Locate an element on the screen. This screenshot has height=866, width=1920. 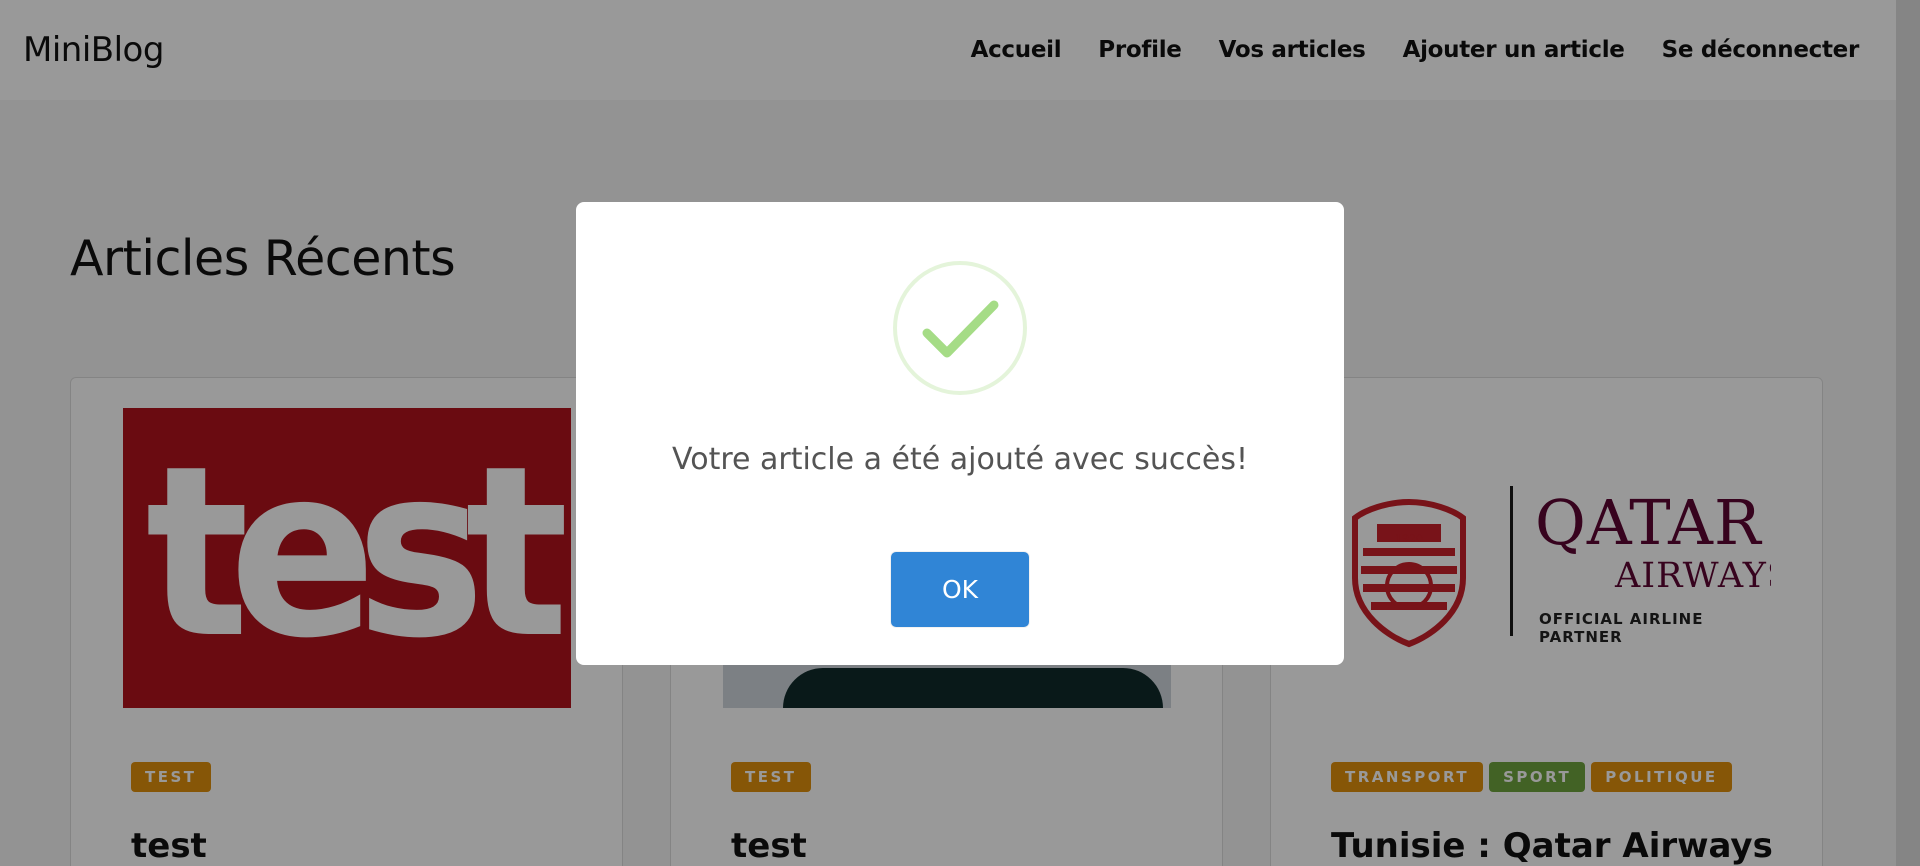
ok-button: OK is located at coordinates (960, 589).